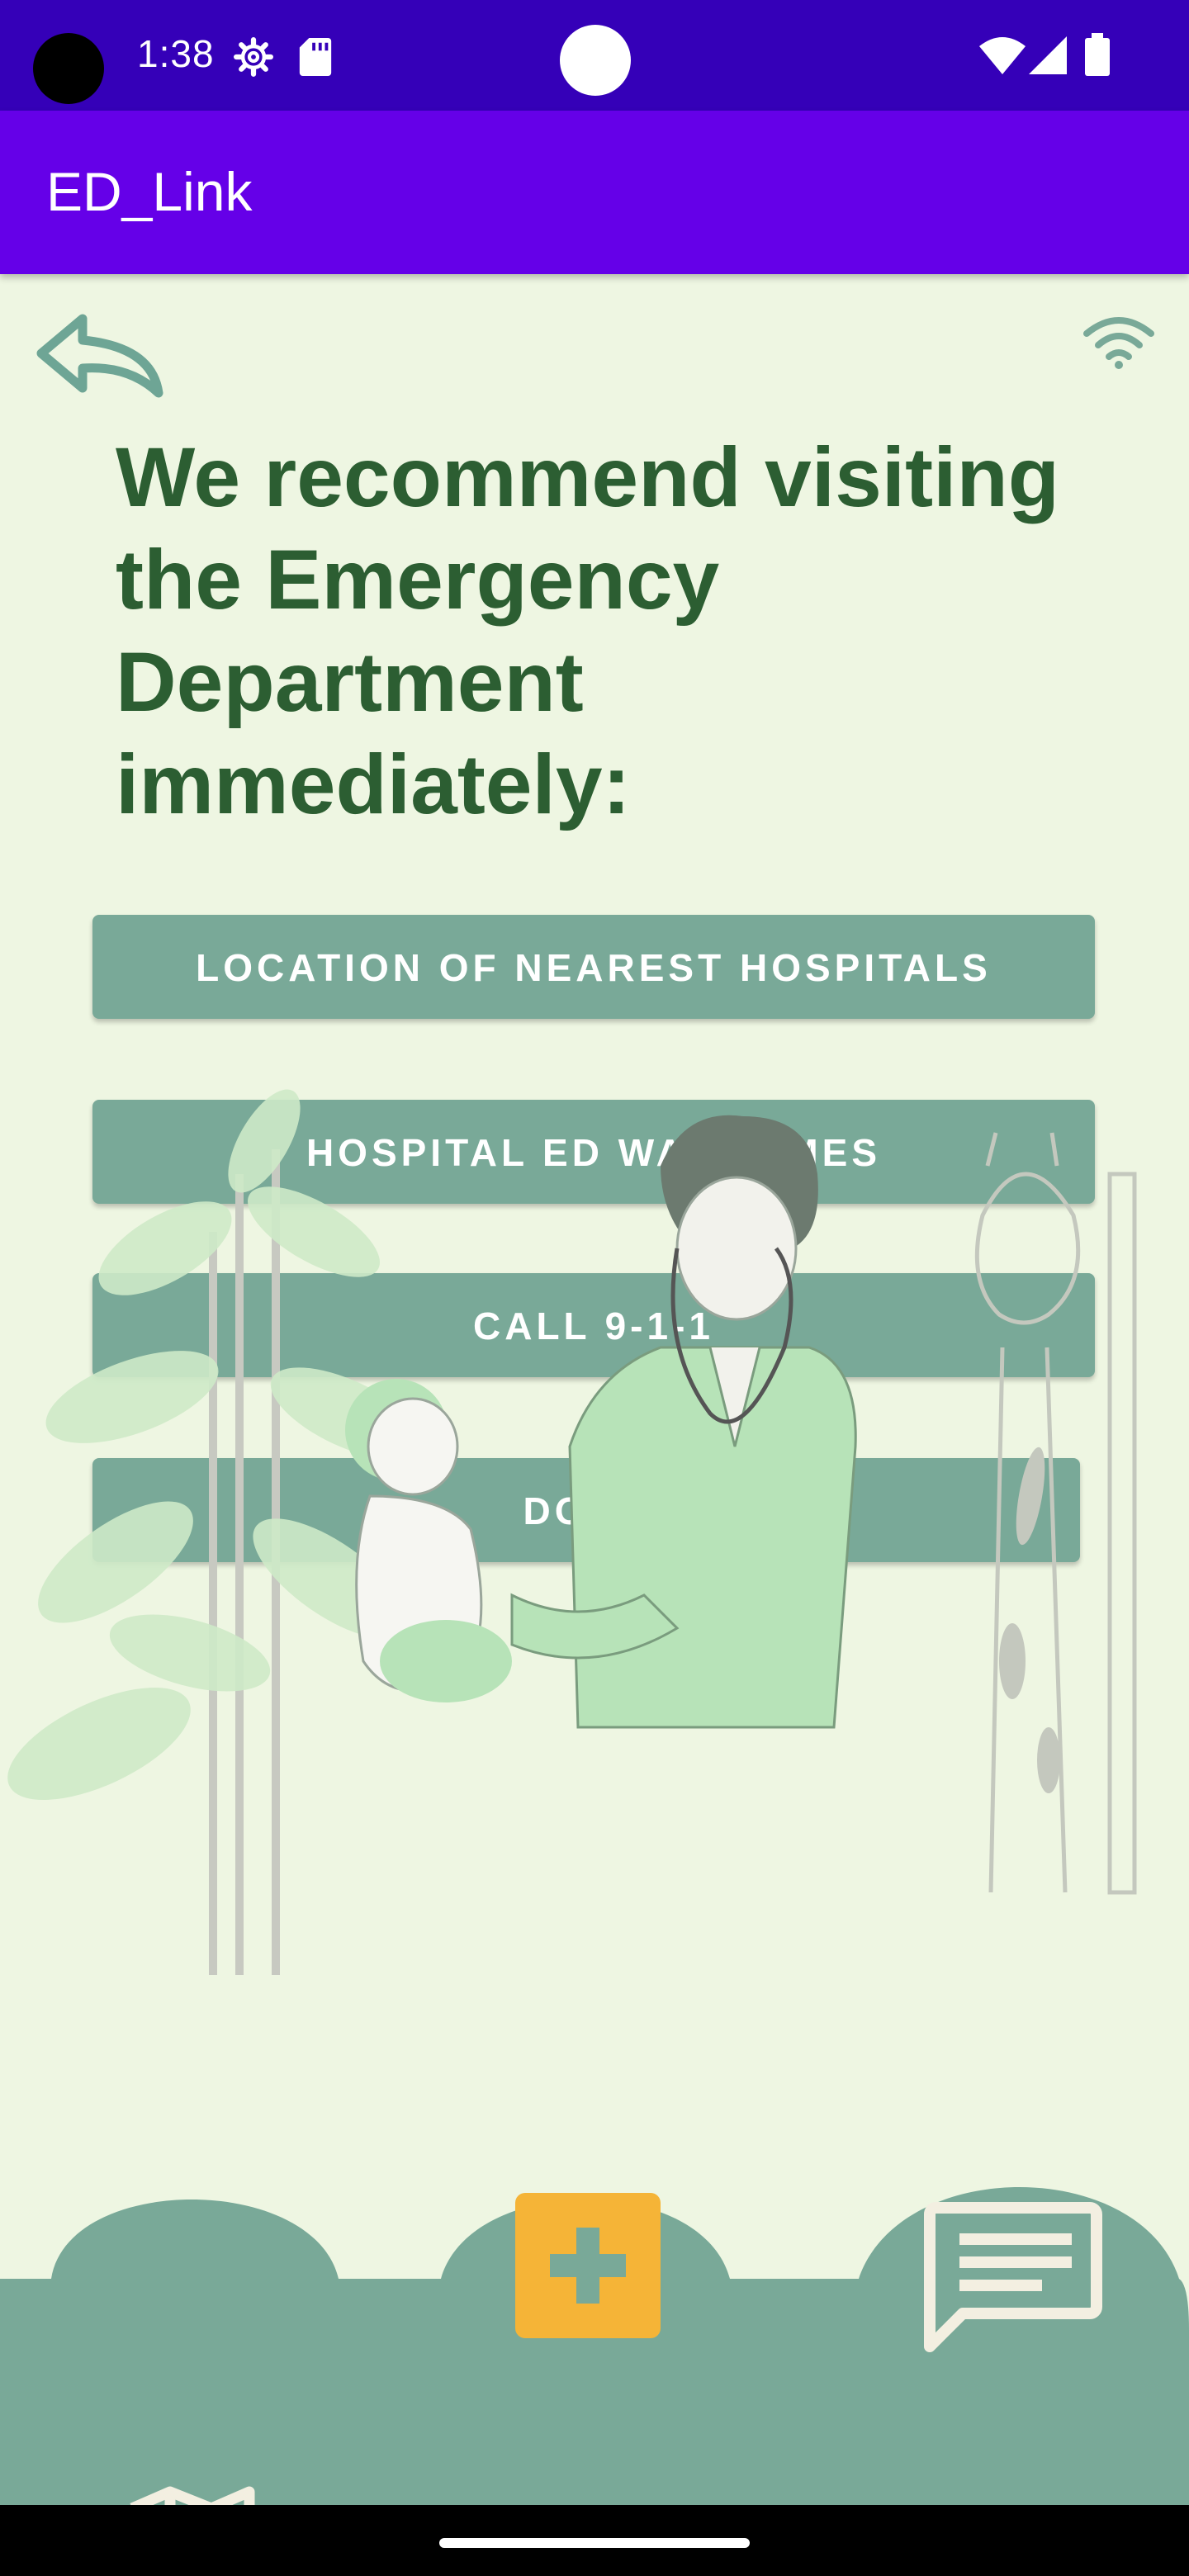 The height and width of the screenshot is (2576, 1189). I want to click on system-navigation-bar, so click(594, 2540).